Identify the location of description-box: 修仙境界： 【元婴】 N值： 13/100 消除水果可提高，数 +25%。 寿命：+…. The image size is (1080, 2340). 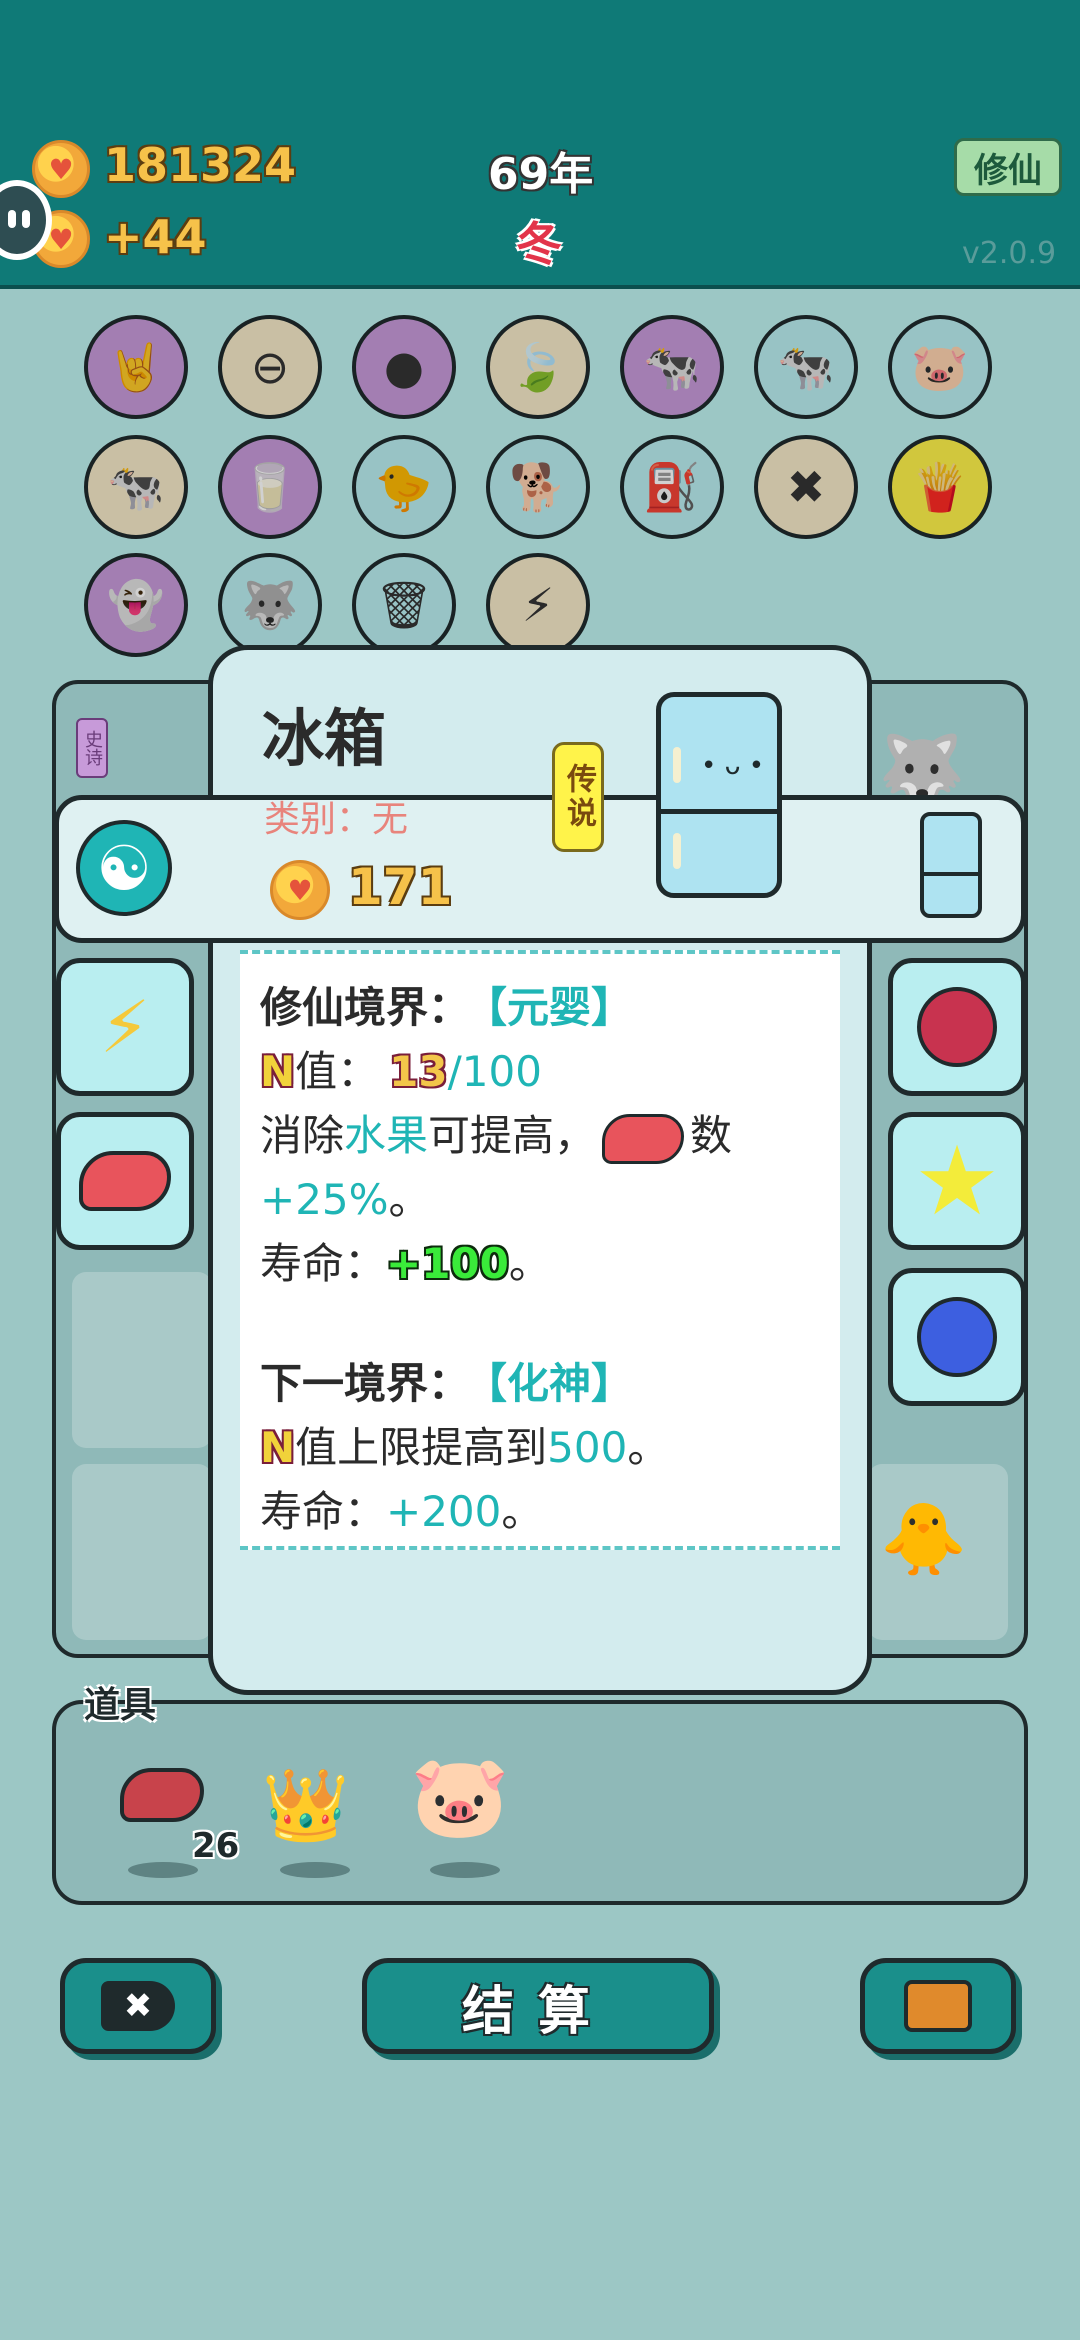
(540, 1250).